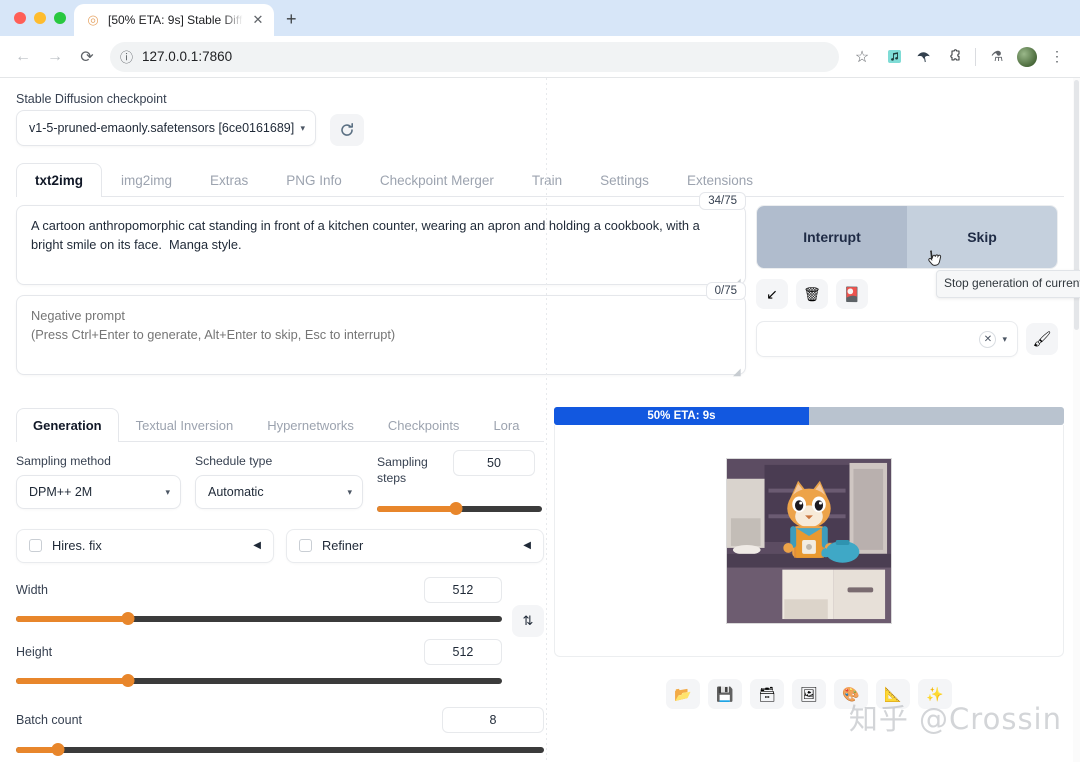  What do you see at coordinates (724, 694) in the screenshot?
I see `save-button: 💾` at bounding box center [724, 694].